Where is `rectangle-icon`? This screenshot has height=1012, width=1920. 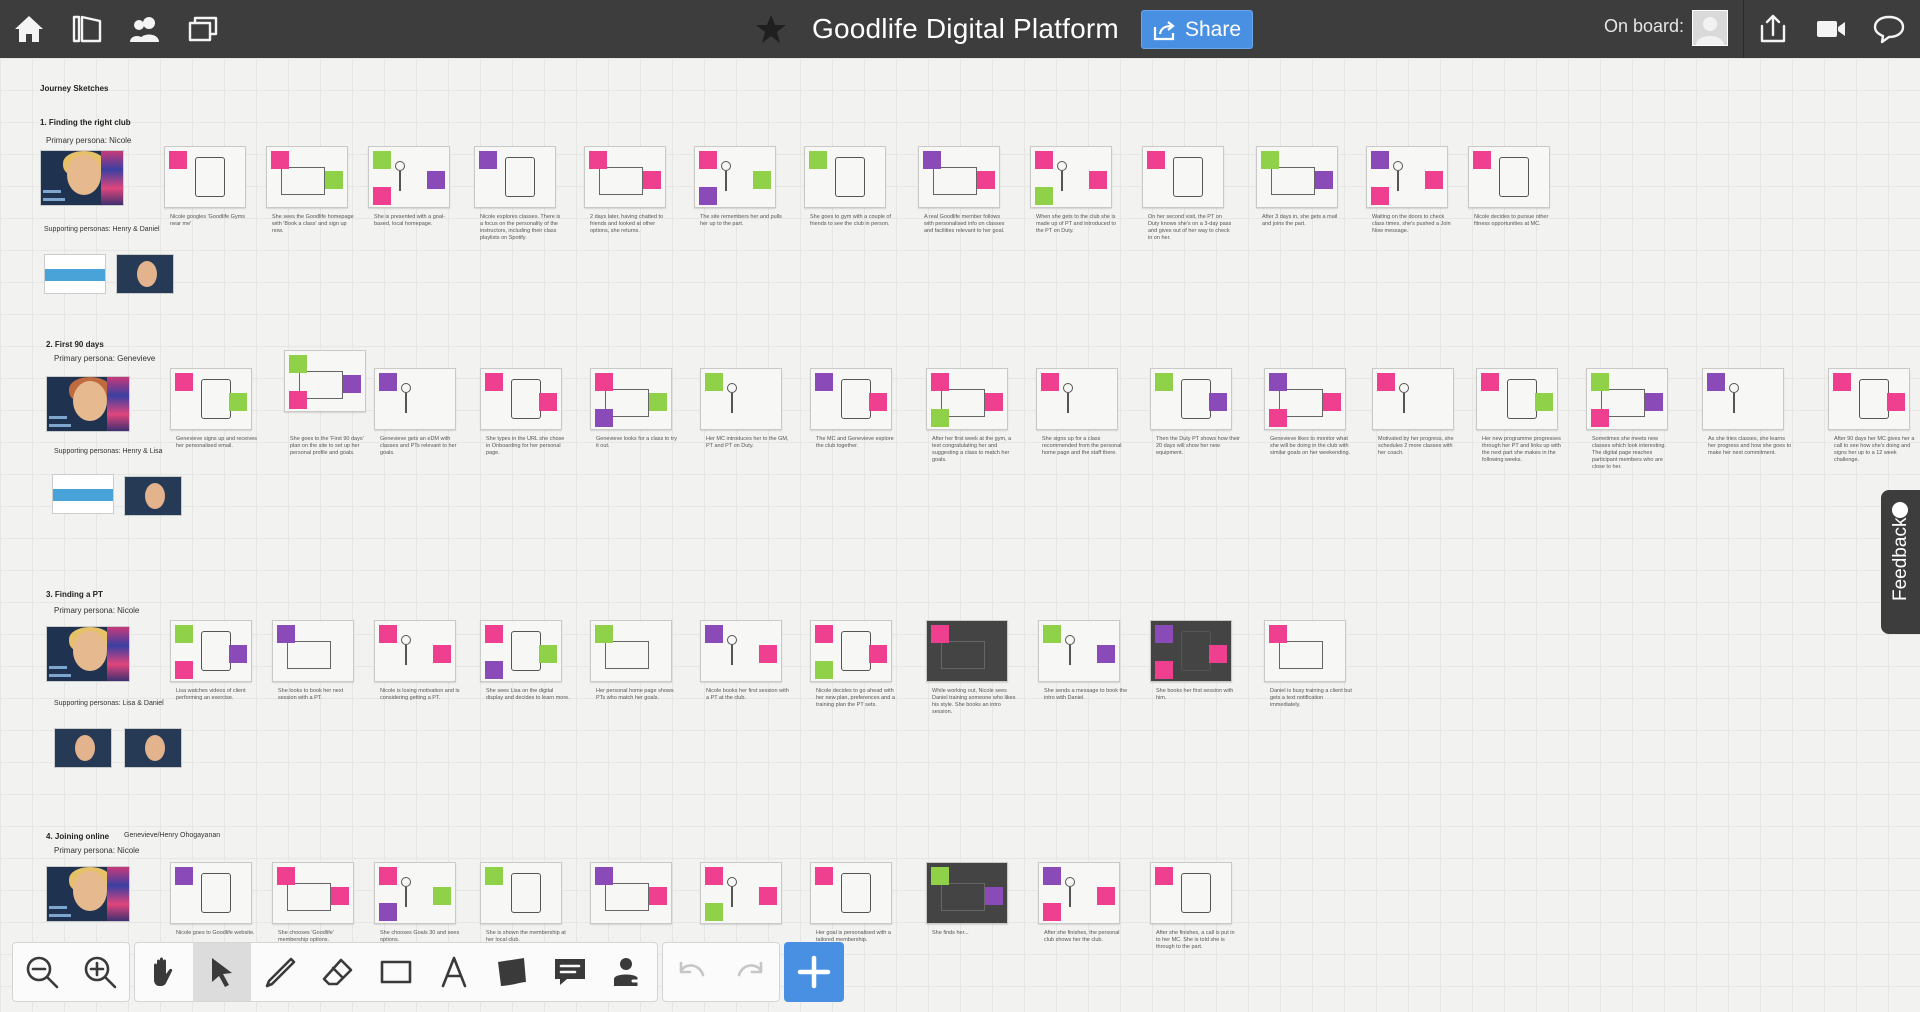
rectangle-icon is located at coordinates (396, 972).